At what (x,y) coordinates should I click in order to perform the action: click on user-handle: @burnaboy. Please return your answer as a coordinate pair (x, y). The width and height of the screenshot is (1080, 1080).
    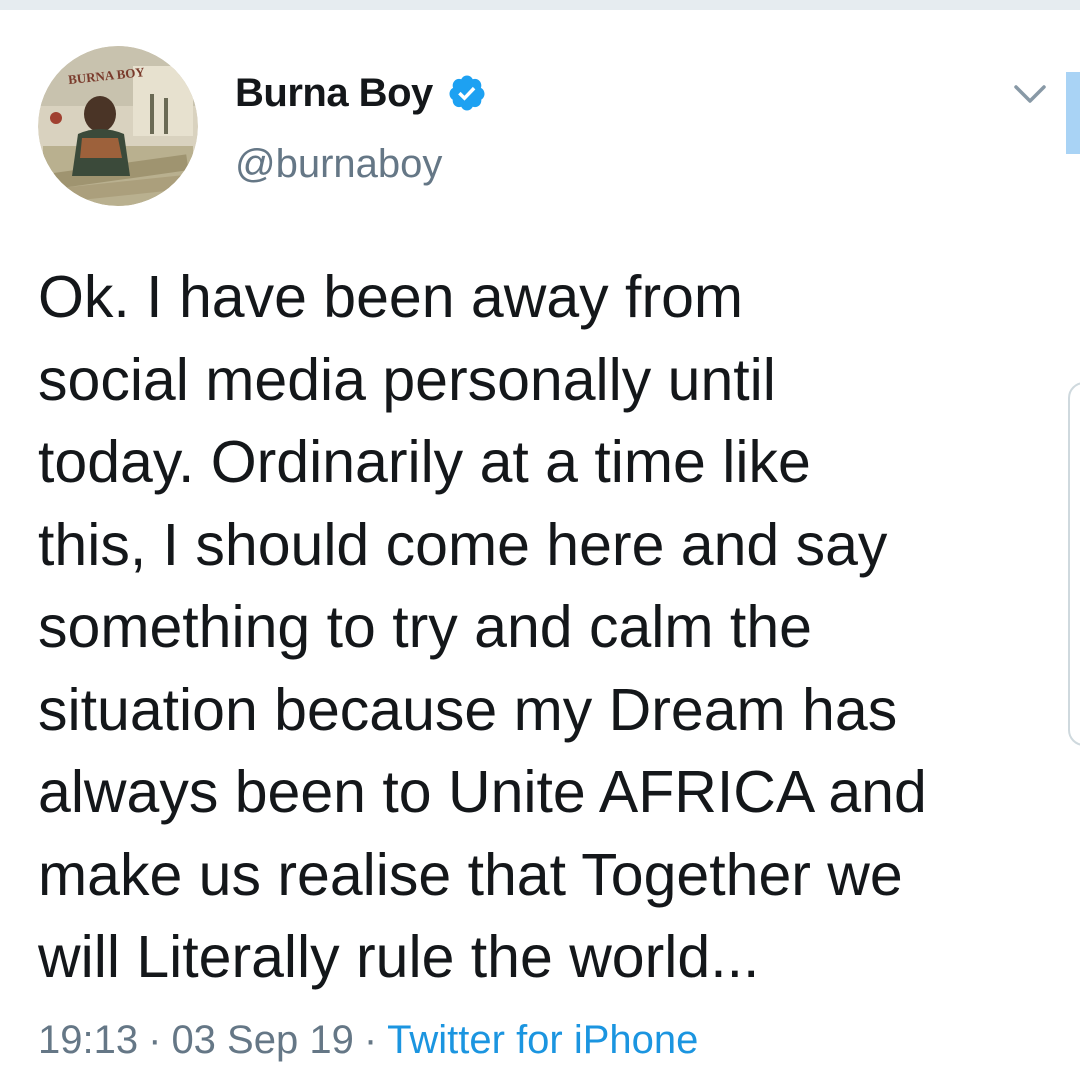
    Looking at the image, I should click on (338, 164).